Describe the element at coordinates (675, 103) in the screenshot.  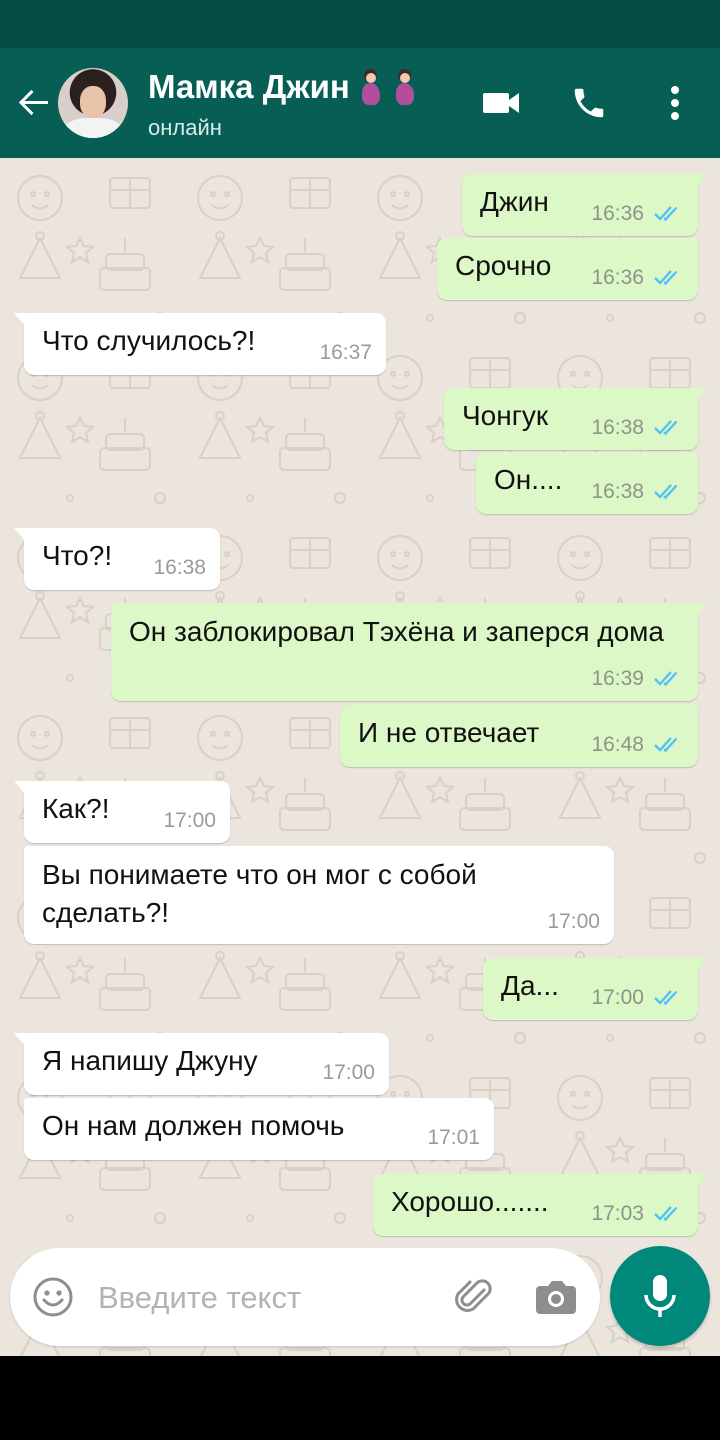
I see `more-vert-icon` at that location.